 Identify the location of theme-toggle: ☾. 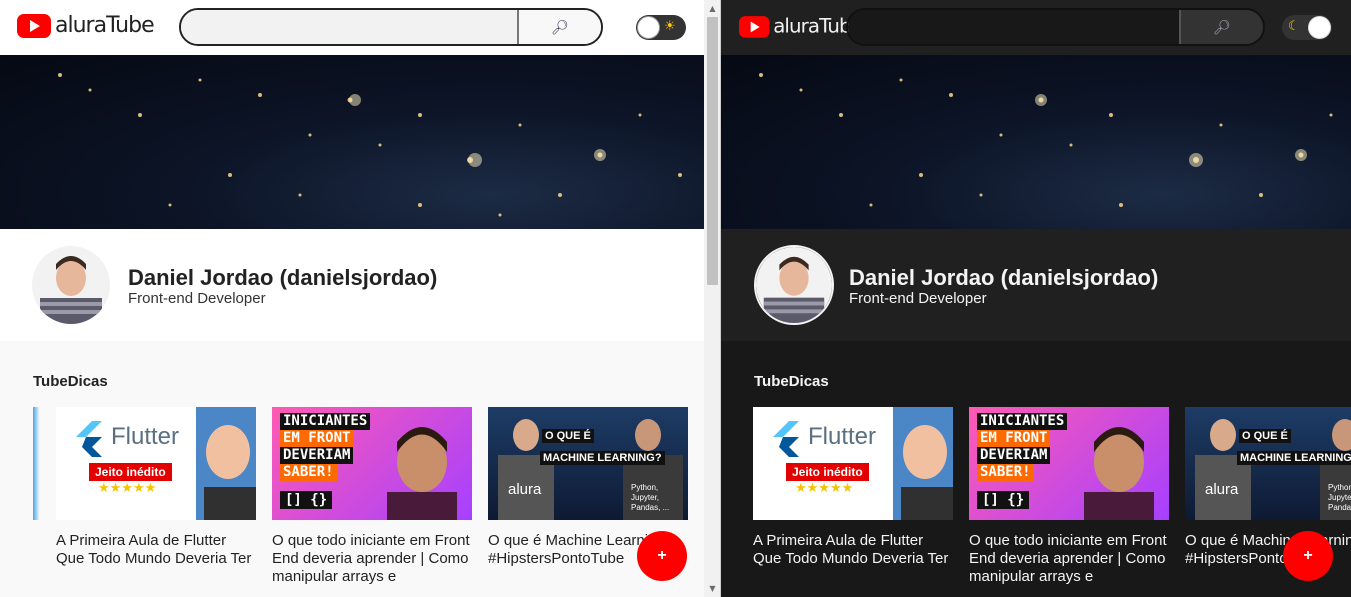
(1307, 27).